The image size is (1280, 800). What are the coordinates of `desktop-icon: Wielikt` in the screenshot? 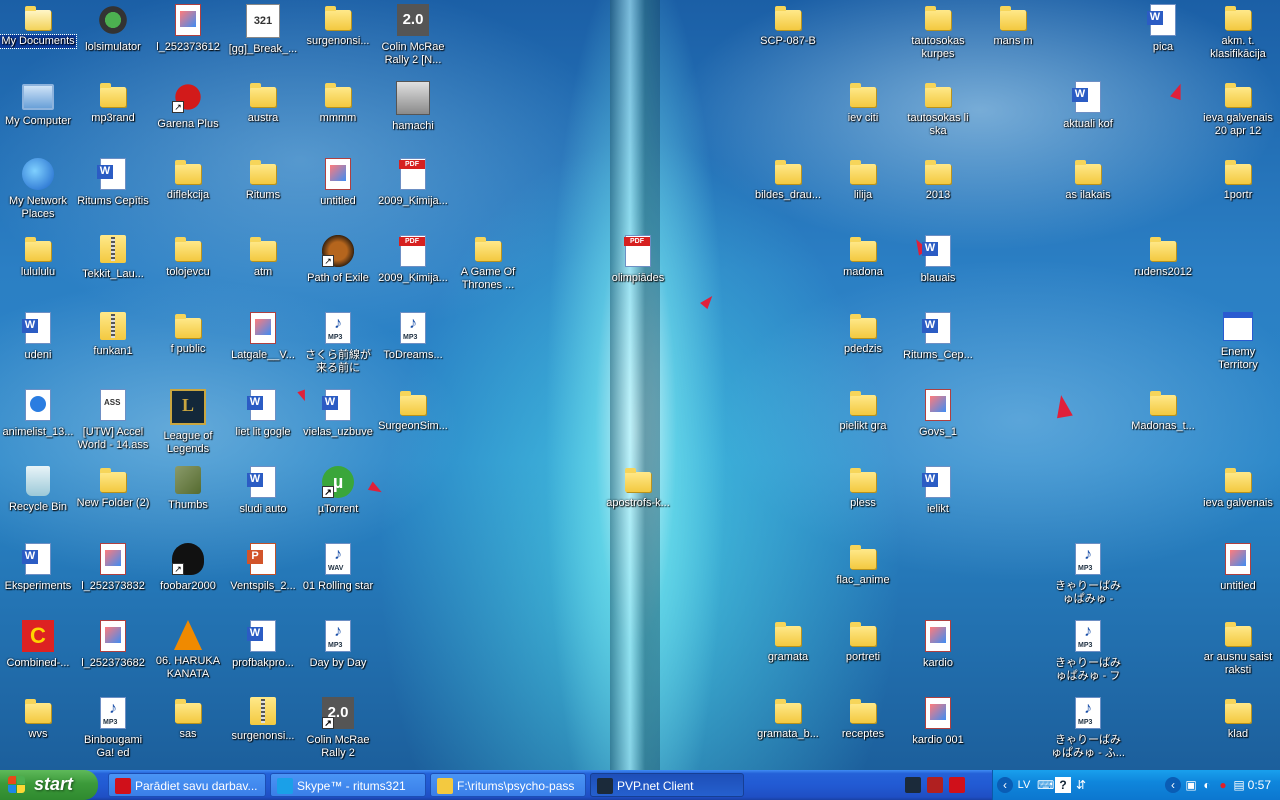 It's located at (938, 501).